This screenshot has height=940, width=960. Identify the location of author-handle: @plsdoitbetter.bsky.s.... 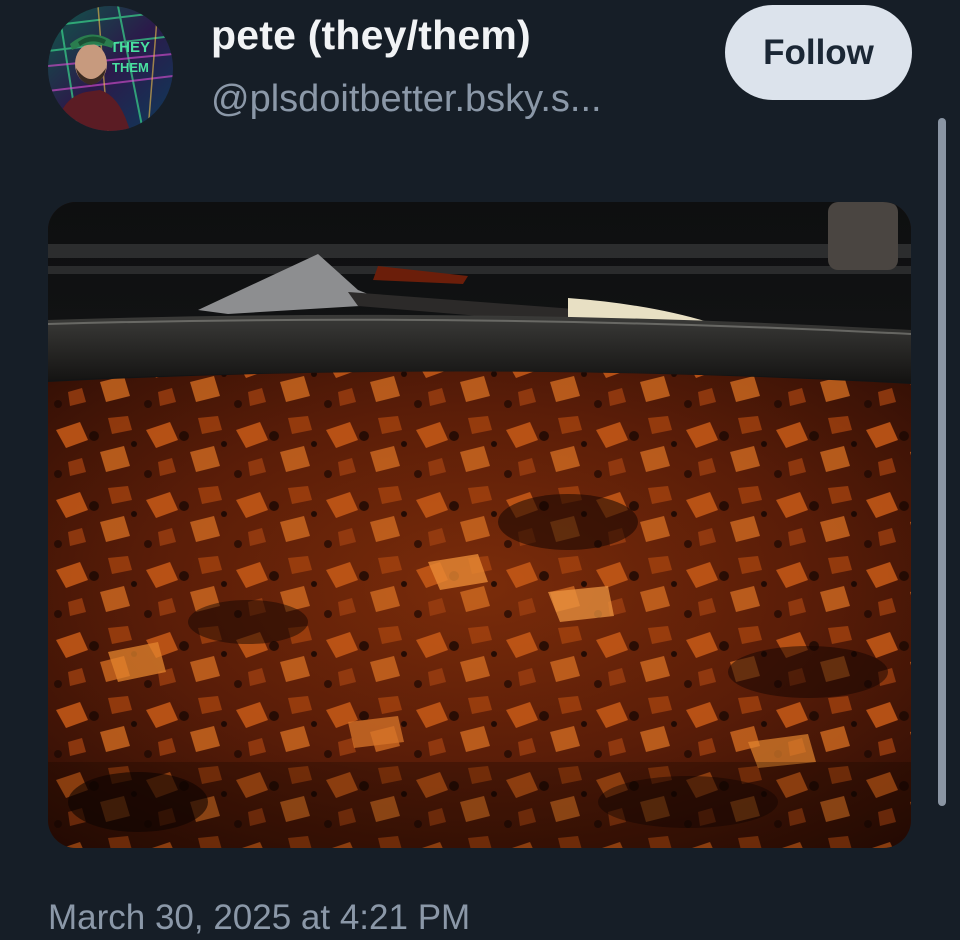
(446, 99).